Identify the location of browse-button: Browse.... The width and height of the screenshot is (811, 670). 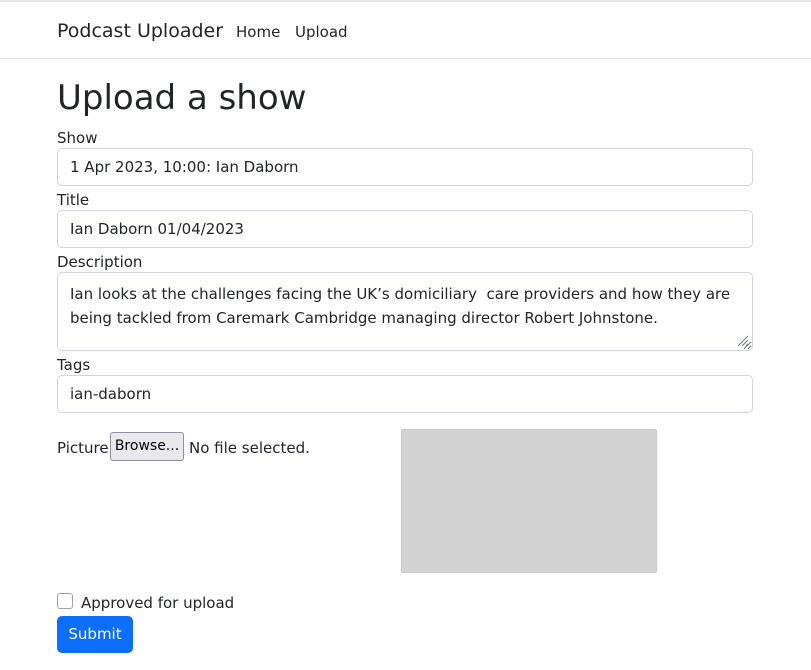
(147, 446).